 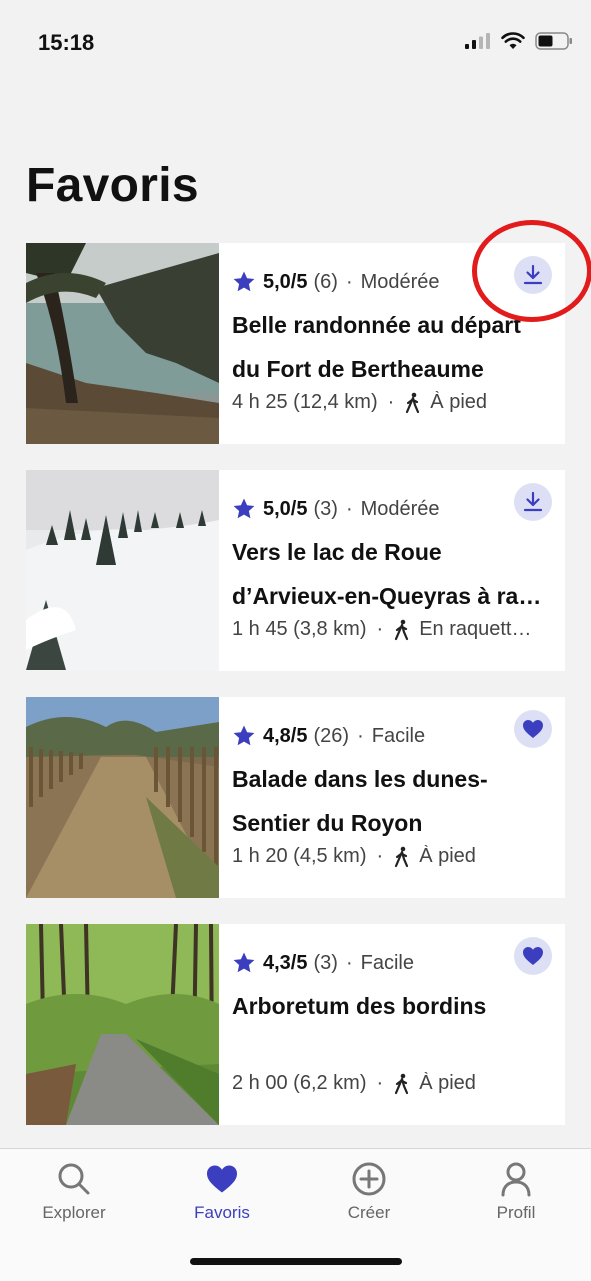 What do you see at coordinates (360, 779) in the screenshot?
I see `trail-title-line: Balade dans les dunes-` at bounding box center [360, 779].